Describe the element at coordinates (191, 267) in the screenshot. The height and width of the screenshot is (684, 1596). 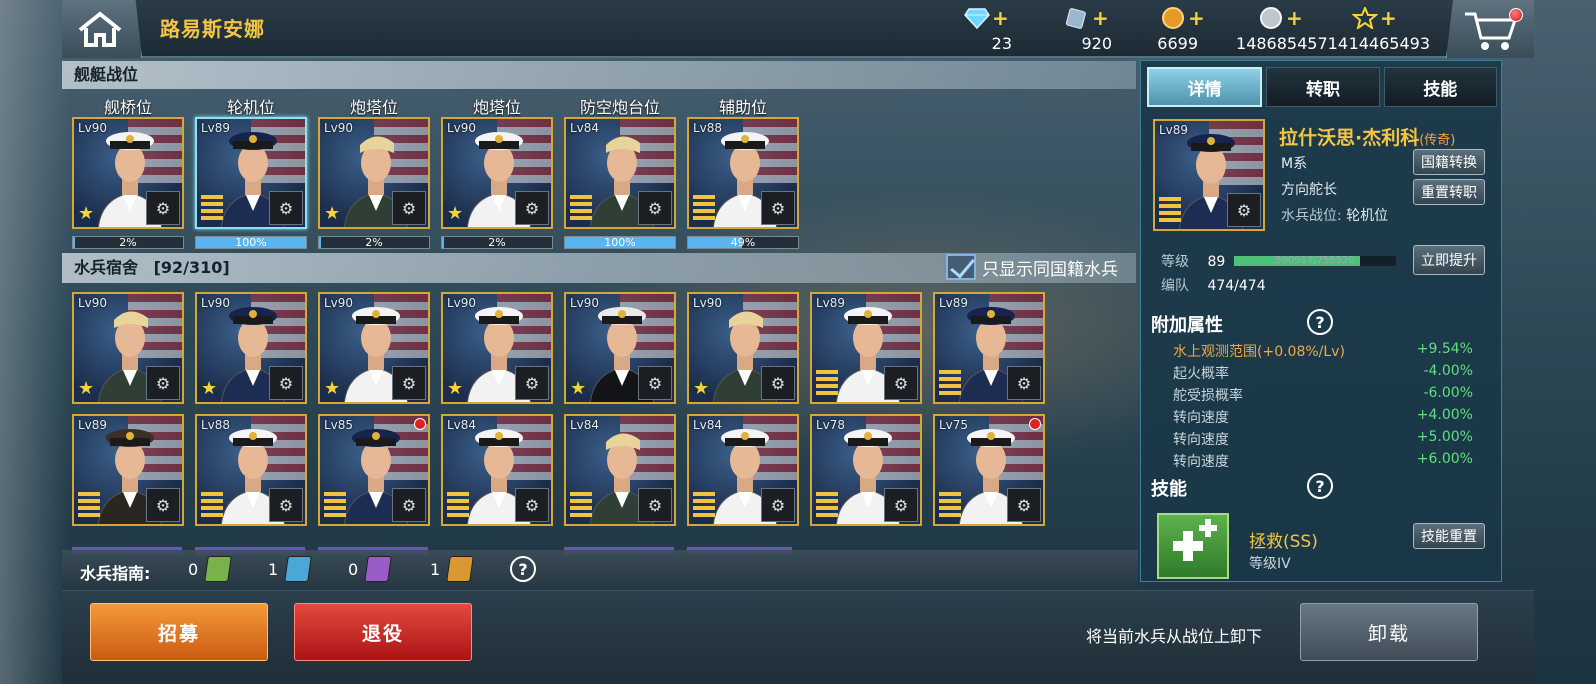
I see `dorm-count: [92/310]` at that location.